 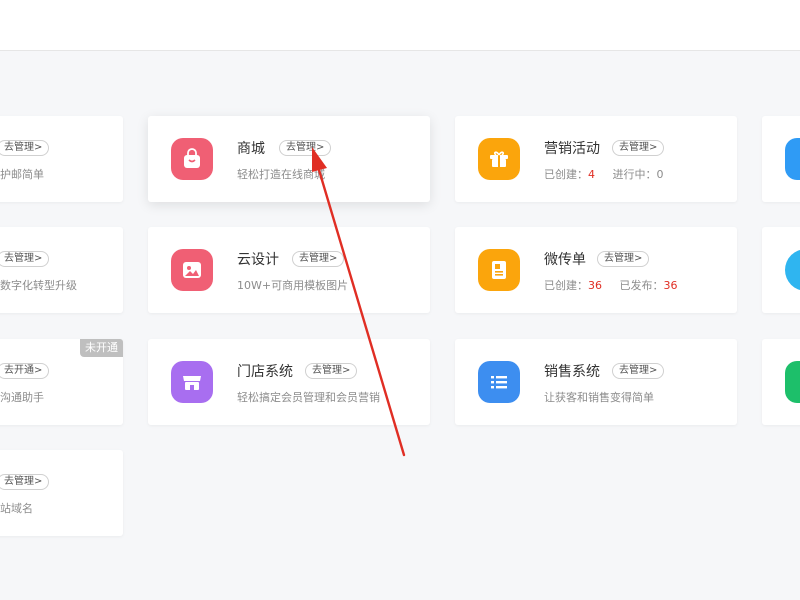 I want to click on card-description: 轻松打造在线商城, so click(x=281, y=174).